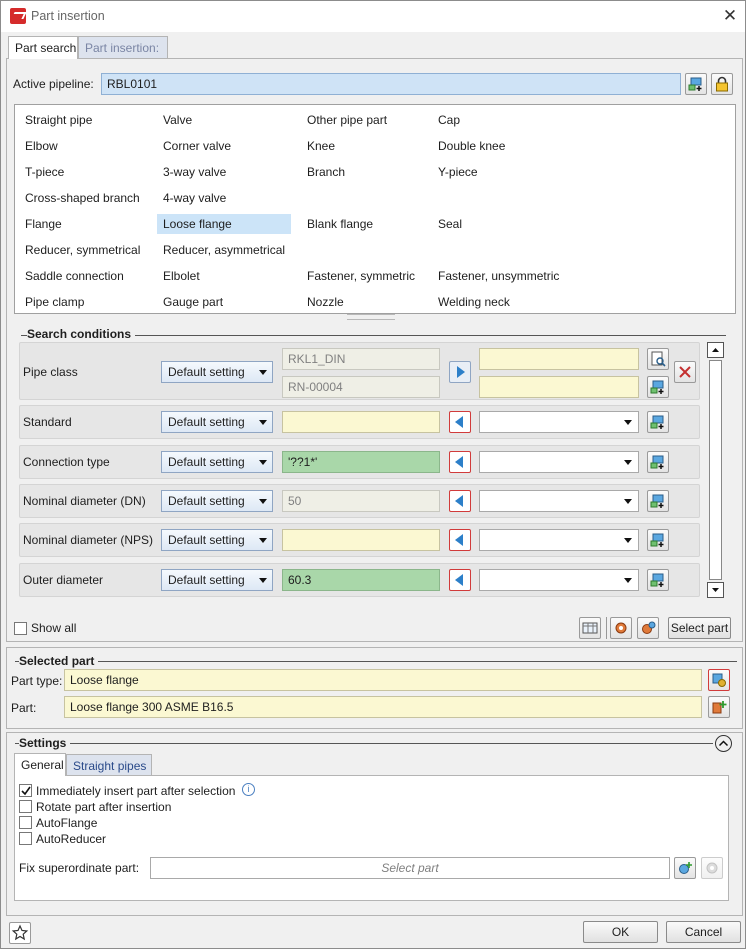 The height and width of the screenshot is (949, 746). Describe the element at coordinates (123, 47) in the screenshot. I see `tab-part-insertion: Part insertion:` at that location.